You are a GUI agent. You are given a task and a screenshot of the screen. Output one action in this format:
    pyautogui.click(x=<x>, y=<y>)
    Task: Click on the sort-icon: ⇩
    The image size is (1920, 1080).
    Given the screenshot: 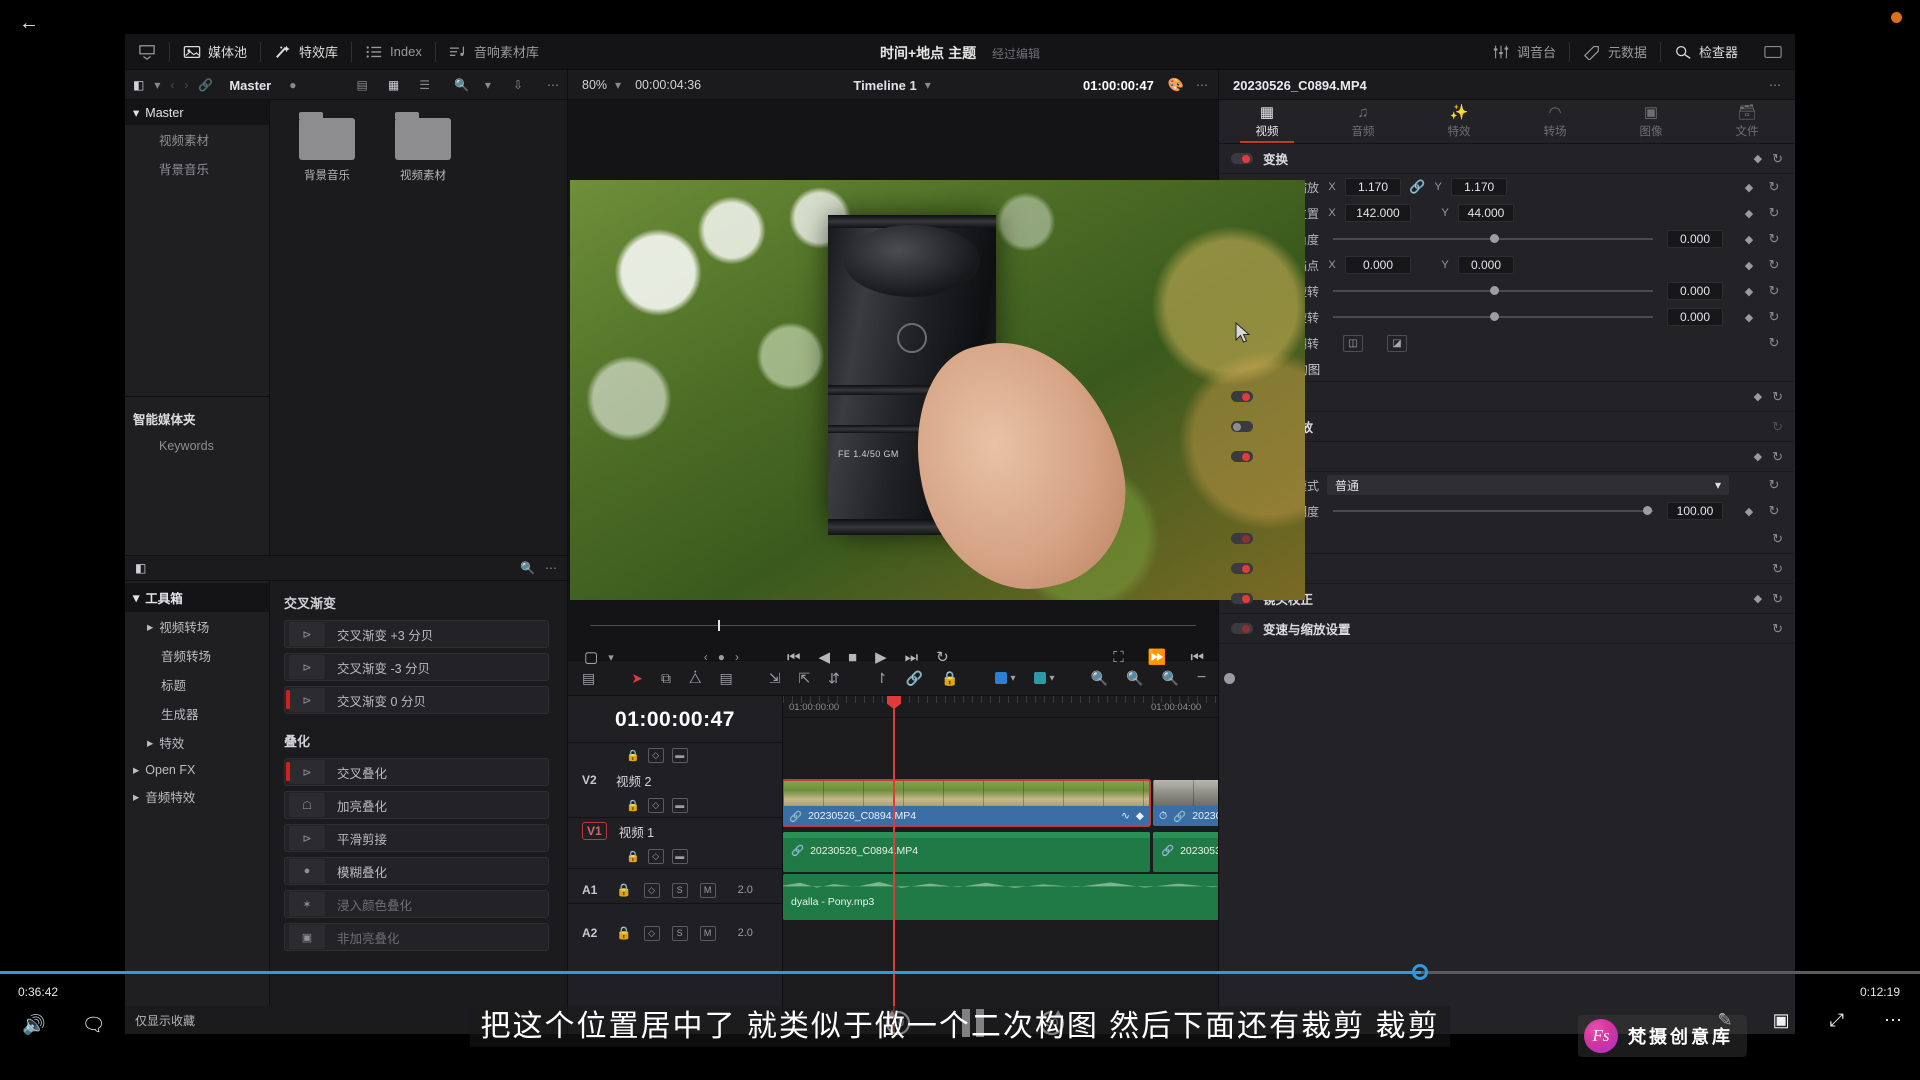 What is the action you would take?
    pyautogui.click(x=518, y=85)
    